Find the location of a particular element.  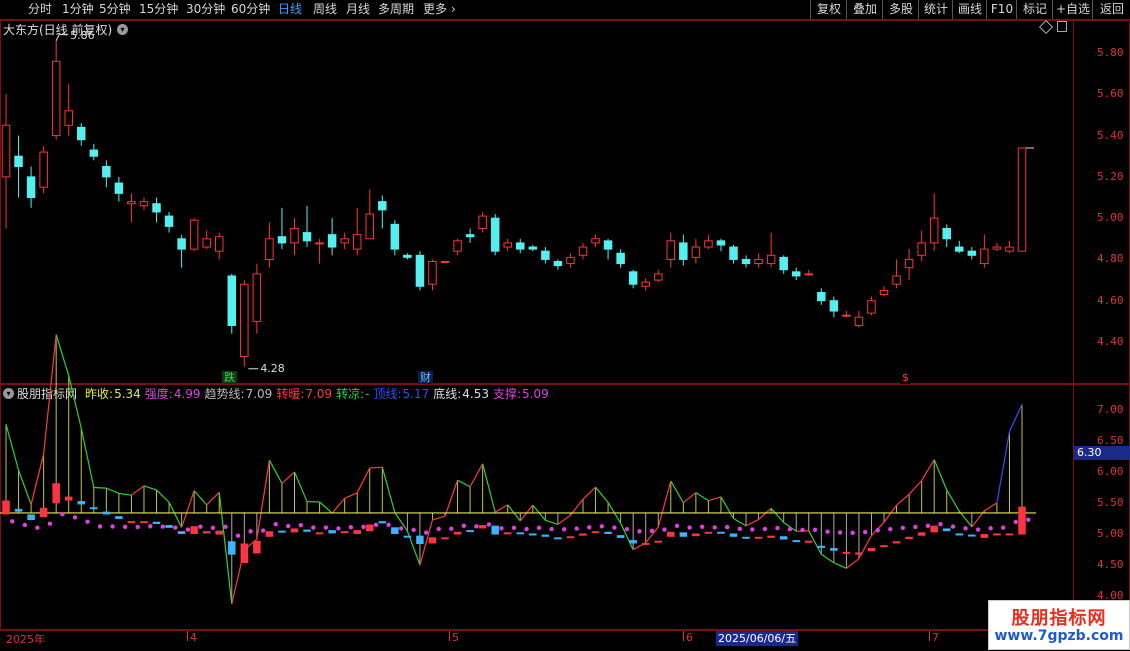

event-marker-0: 跌 is located at coordinates (229, 377).